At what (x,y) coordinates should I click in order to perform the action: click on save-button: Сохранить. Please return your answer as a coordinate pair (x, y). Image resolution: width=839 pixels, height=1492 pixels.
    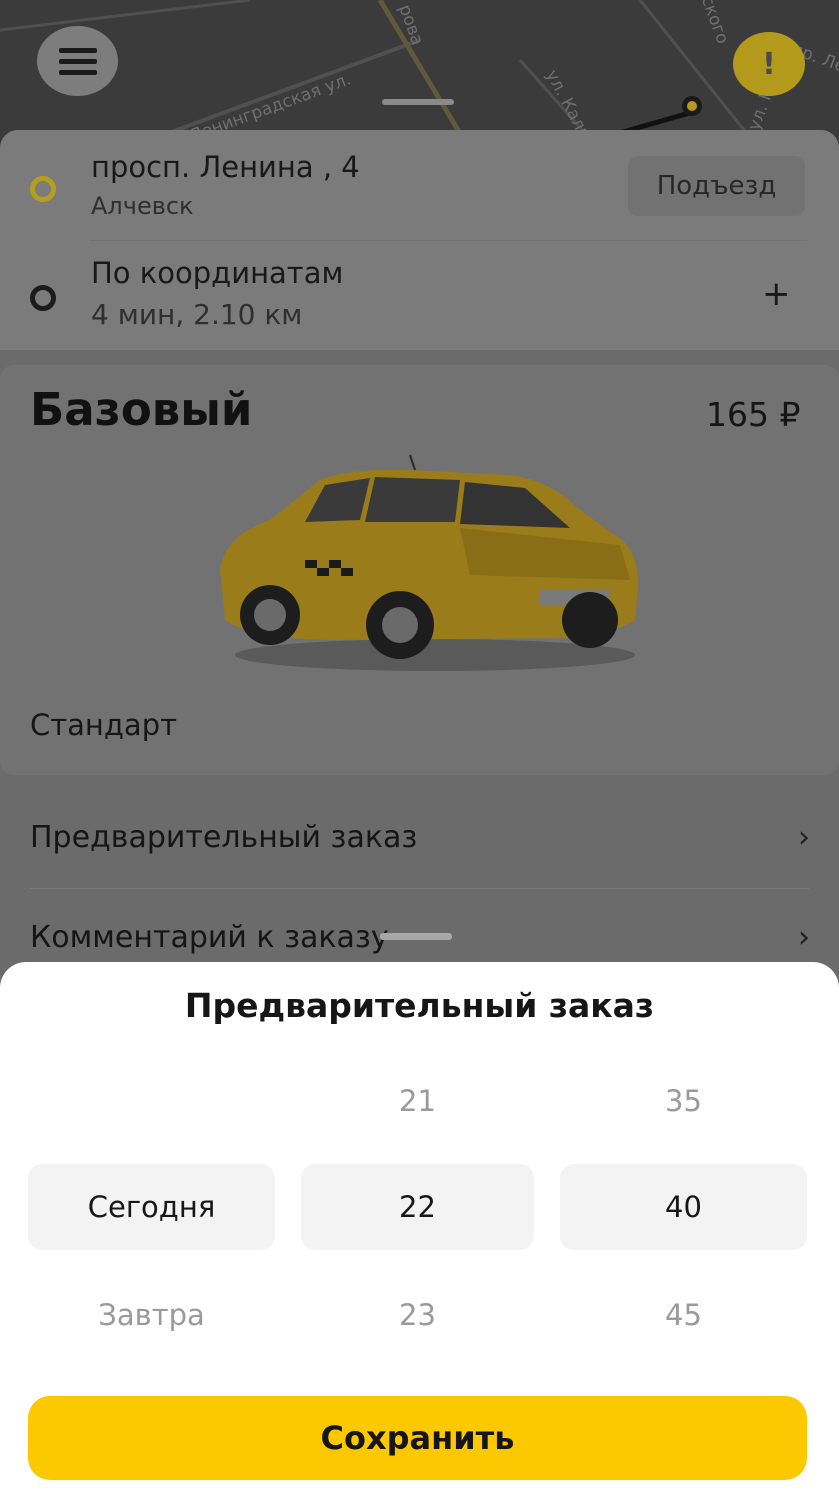
    Looking at the image, I should click on (417, 1438).